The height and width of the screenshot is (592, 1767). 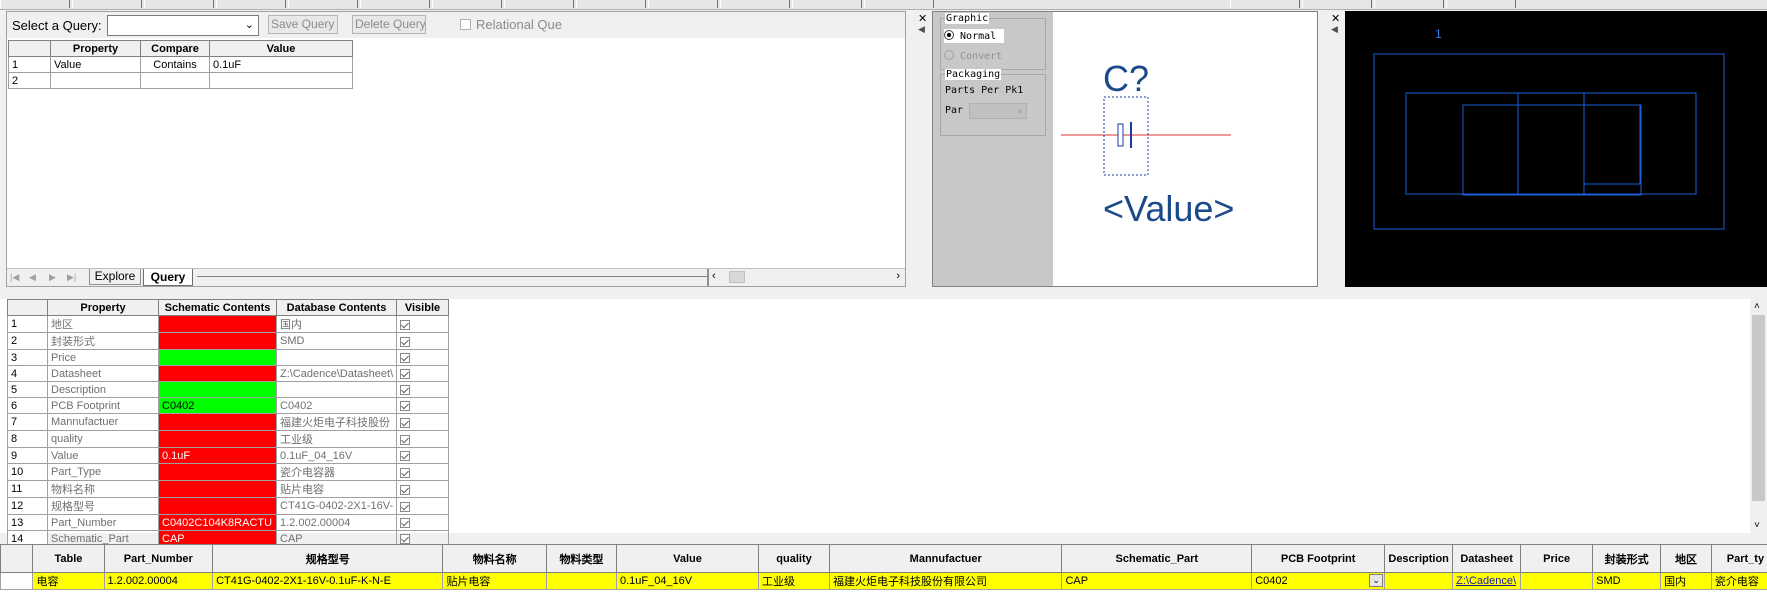 I want to click on cell-property: 物料名称, so click(x=103, y=489).